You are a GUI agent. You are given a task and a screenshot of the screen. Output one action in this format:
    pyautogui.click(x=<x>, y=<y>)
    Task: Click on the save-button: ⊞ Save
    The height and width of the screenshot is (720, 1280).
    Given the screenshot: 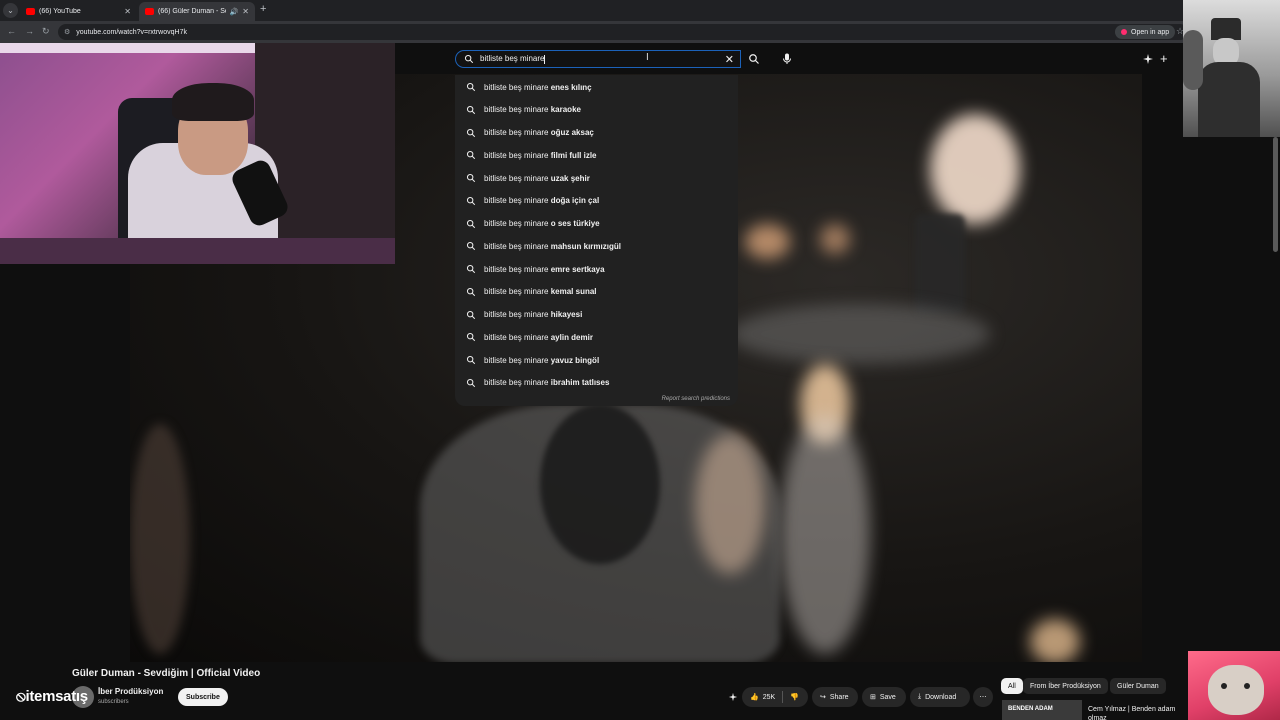 What is the action you would take?
    pyautogui.click(x=884, y=697)
    